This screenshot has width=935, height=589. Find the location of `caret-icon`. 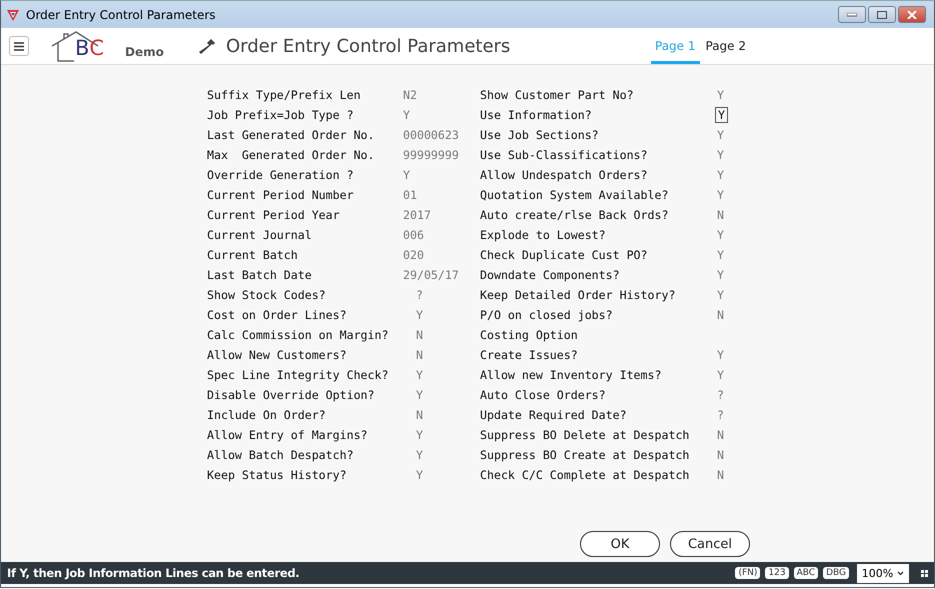

caret-icon is located at coordinates (900, 573).